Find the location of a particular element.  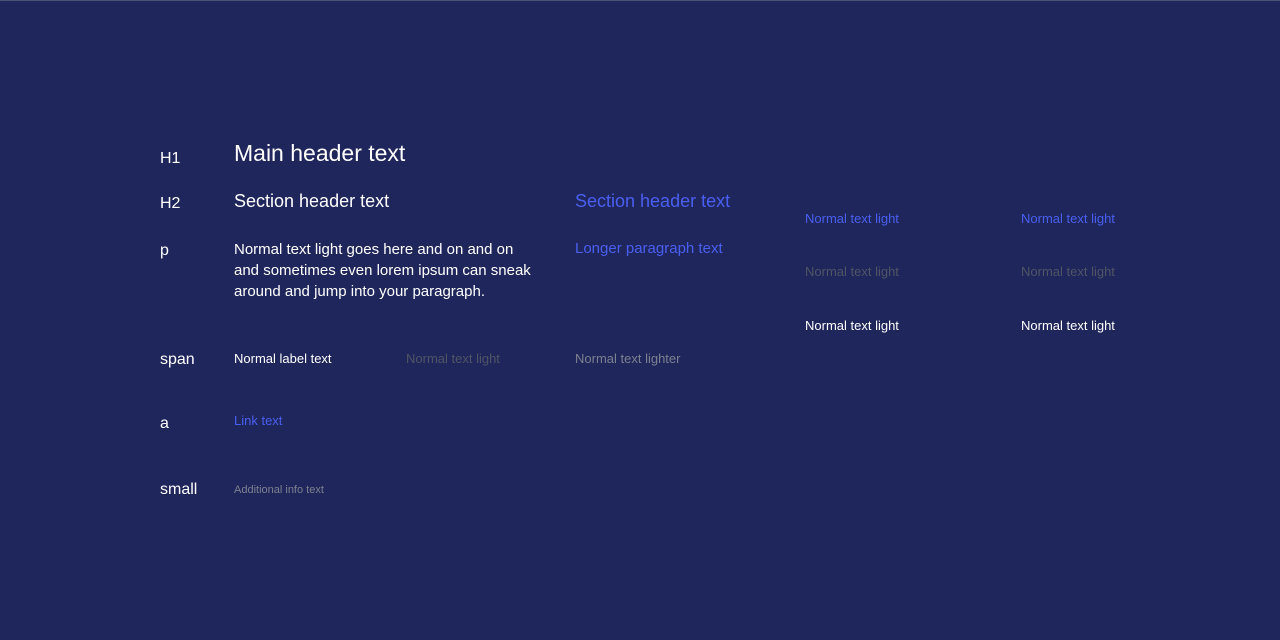

swatch-white-1: Normal text light is located at coordinates (852, 325).